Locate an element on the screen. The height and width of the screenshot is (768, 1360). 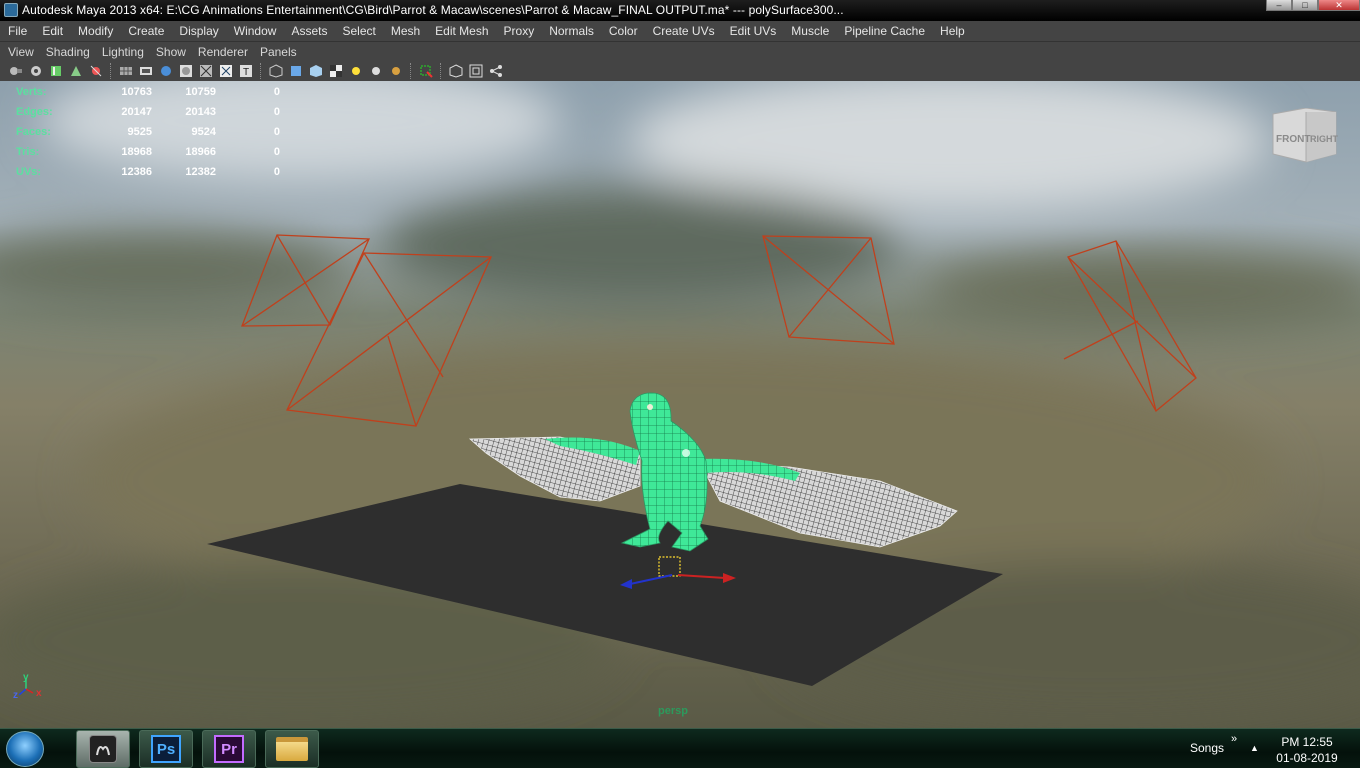
camera-tools-icon is located at coordinates (96, 71).